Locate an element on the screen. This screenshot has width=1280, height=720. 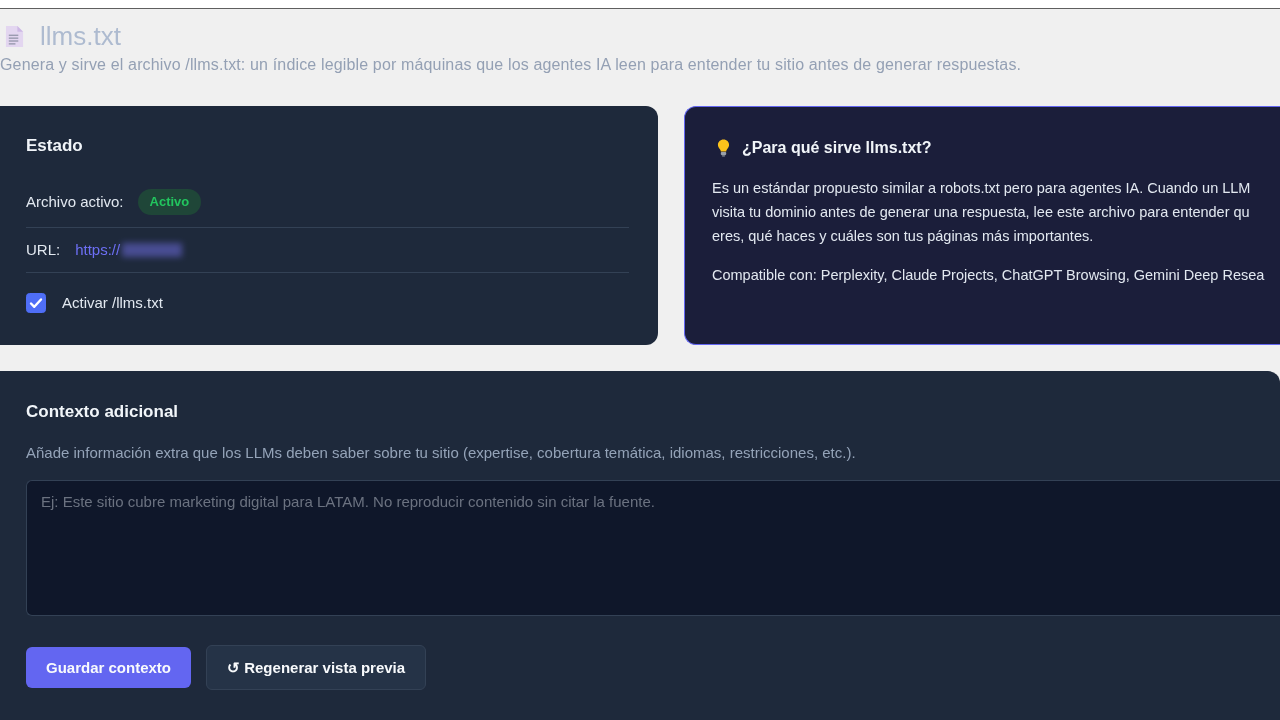
page-subtitle: Genera y sirve el archivo /llms.txt: un índice legible por máquinas que los agentes IA leen para entender tu sitio antes de generar respuestas. is located at coordinates (511, 65).